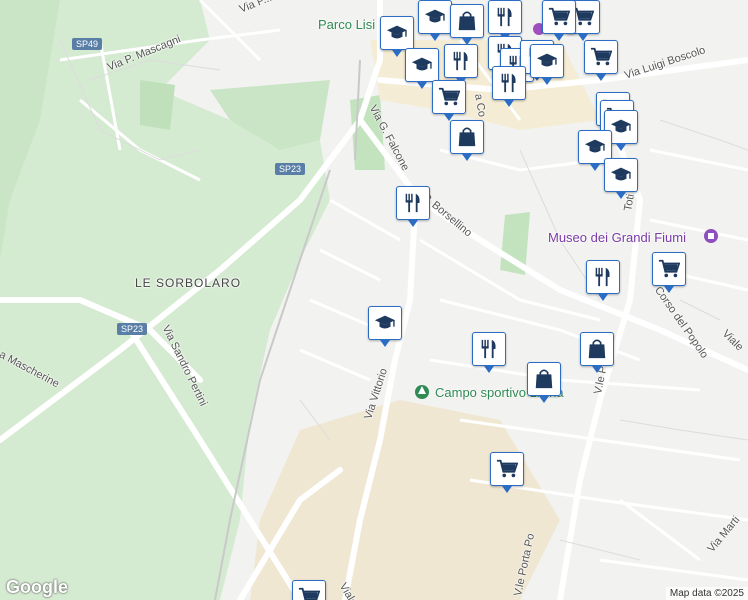 The width and height of the screenshot is (748, 600). What do you see at coordinates (37, 587) in the screenshot?
I see `google-logo: Google` at bounding box center [37, 587].